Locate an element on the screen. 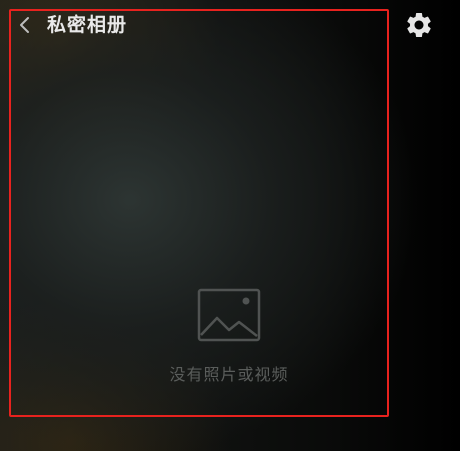 The height and width of the screenshot is (451, 460). empty-state: 没有照片或视频 is located at coordinates (229, 336).